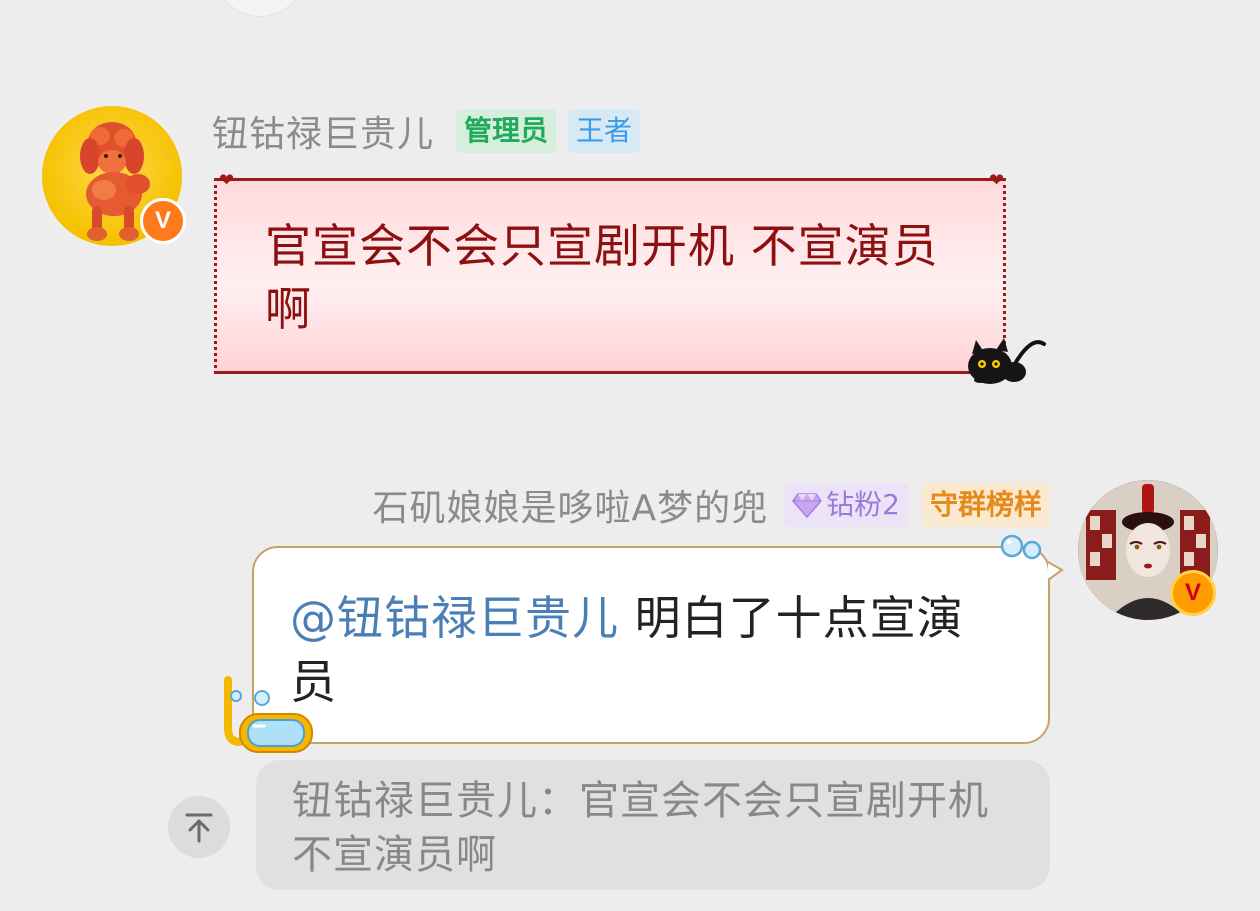  What do you see at coordinates (604, 131) in the screenshot?
I see `king-rank-tag: 王者` at bounding box center [604, 131].